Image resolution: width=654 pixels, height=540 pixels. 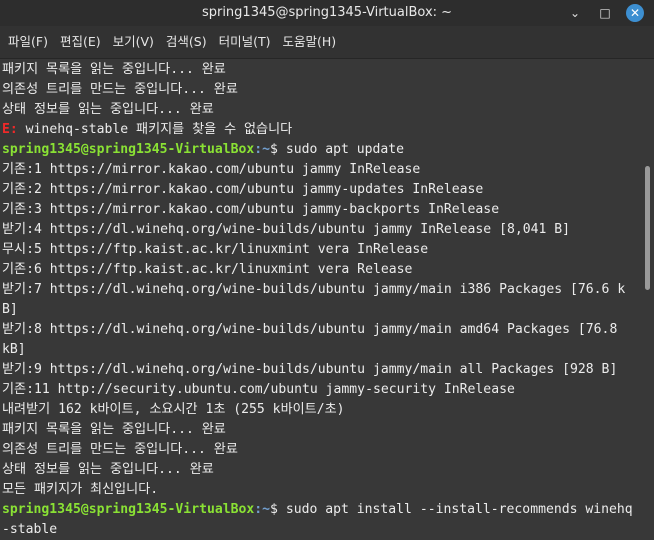 I want to click on line-text: -stable, so click(x=30, y=529).